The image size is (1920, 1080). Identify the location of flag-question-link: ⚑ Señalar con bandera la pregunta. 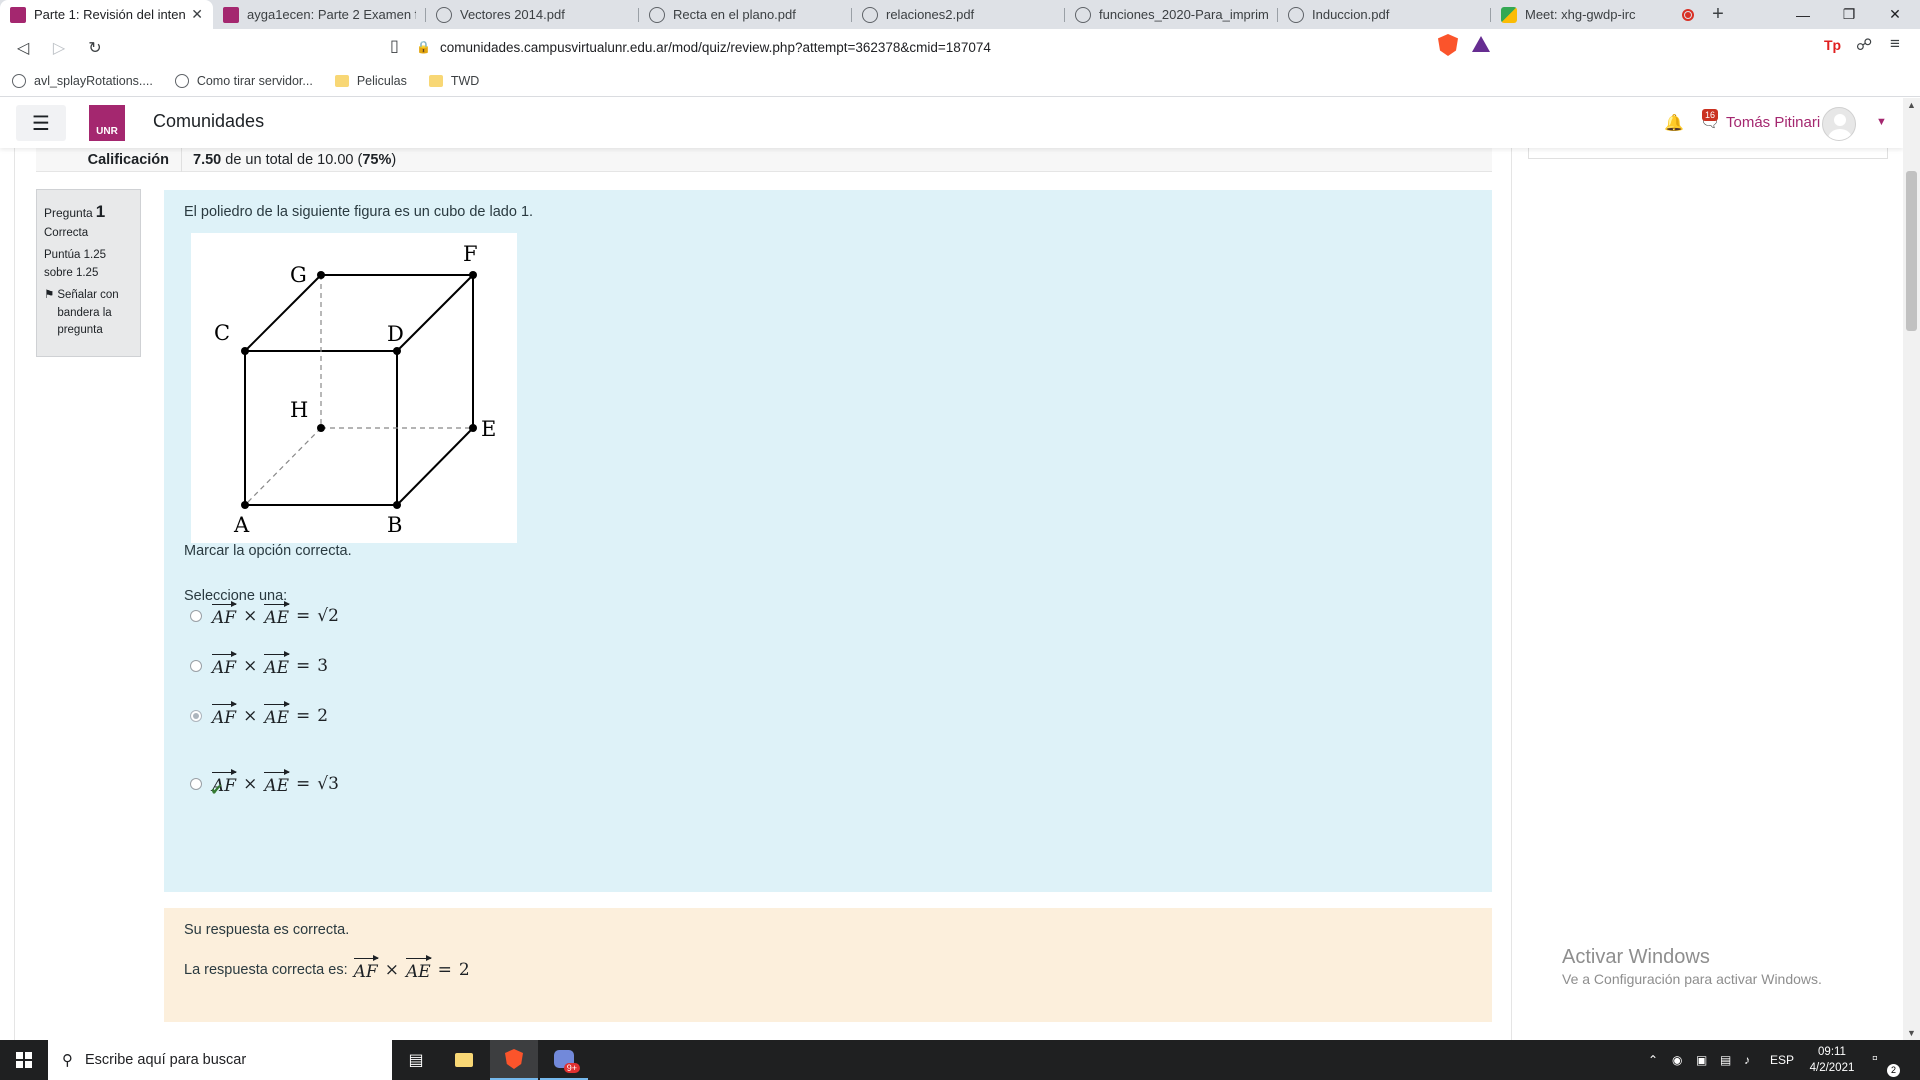
(88, 313).